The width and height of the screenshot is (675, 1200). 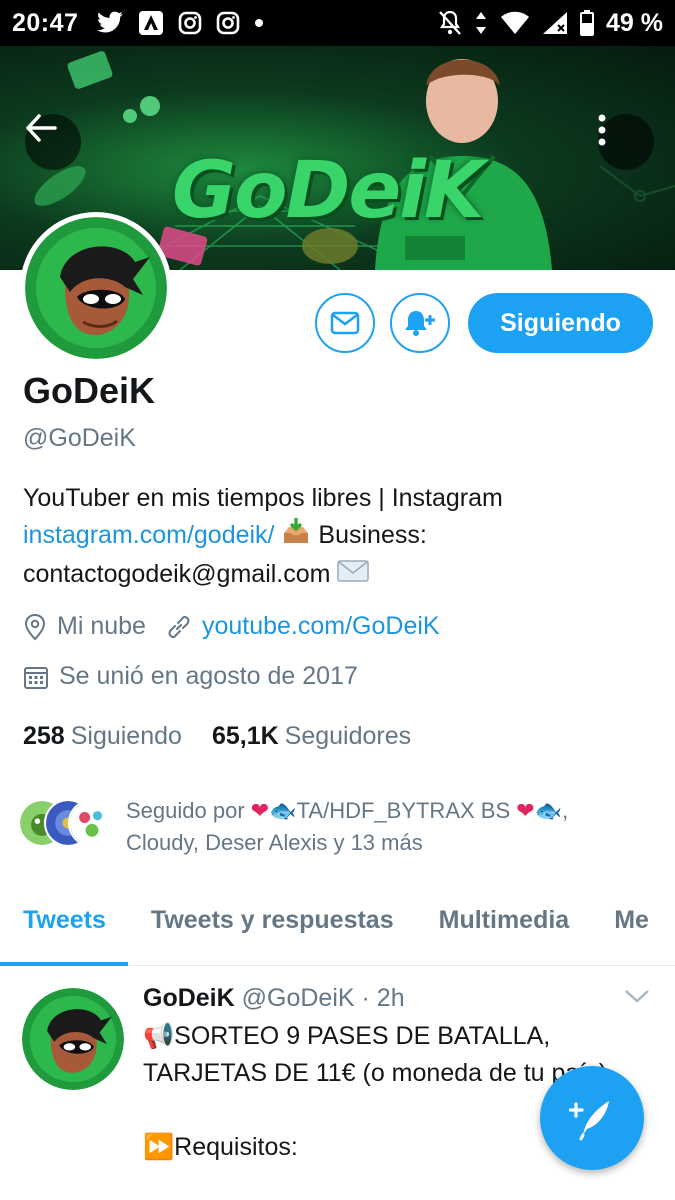 What do you see at coordinates (179, 627) in the screenshot?
I see `link-icon` at bounding box center [179, 627].